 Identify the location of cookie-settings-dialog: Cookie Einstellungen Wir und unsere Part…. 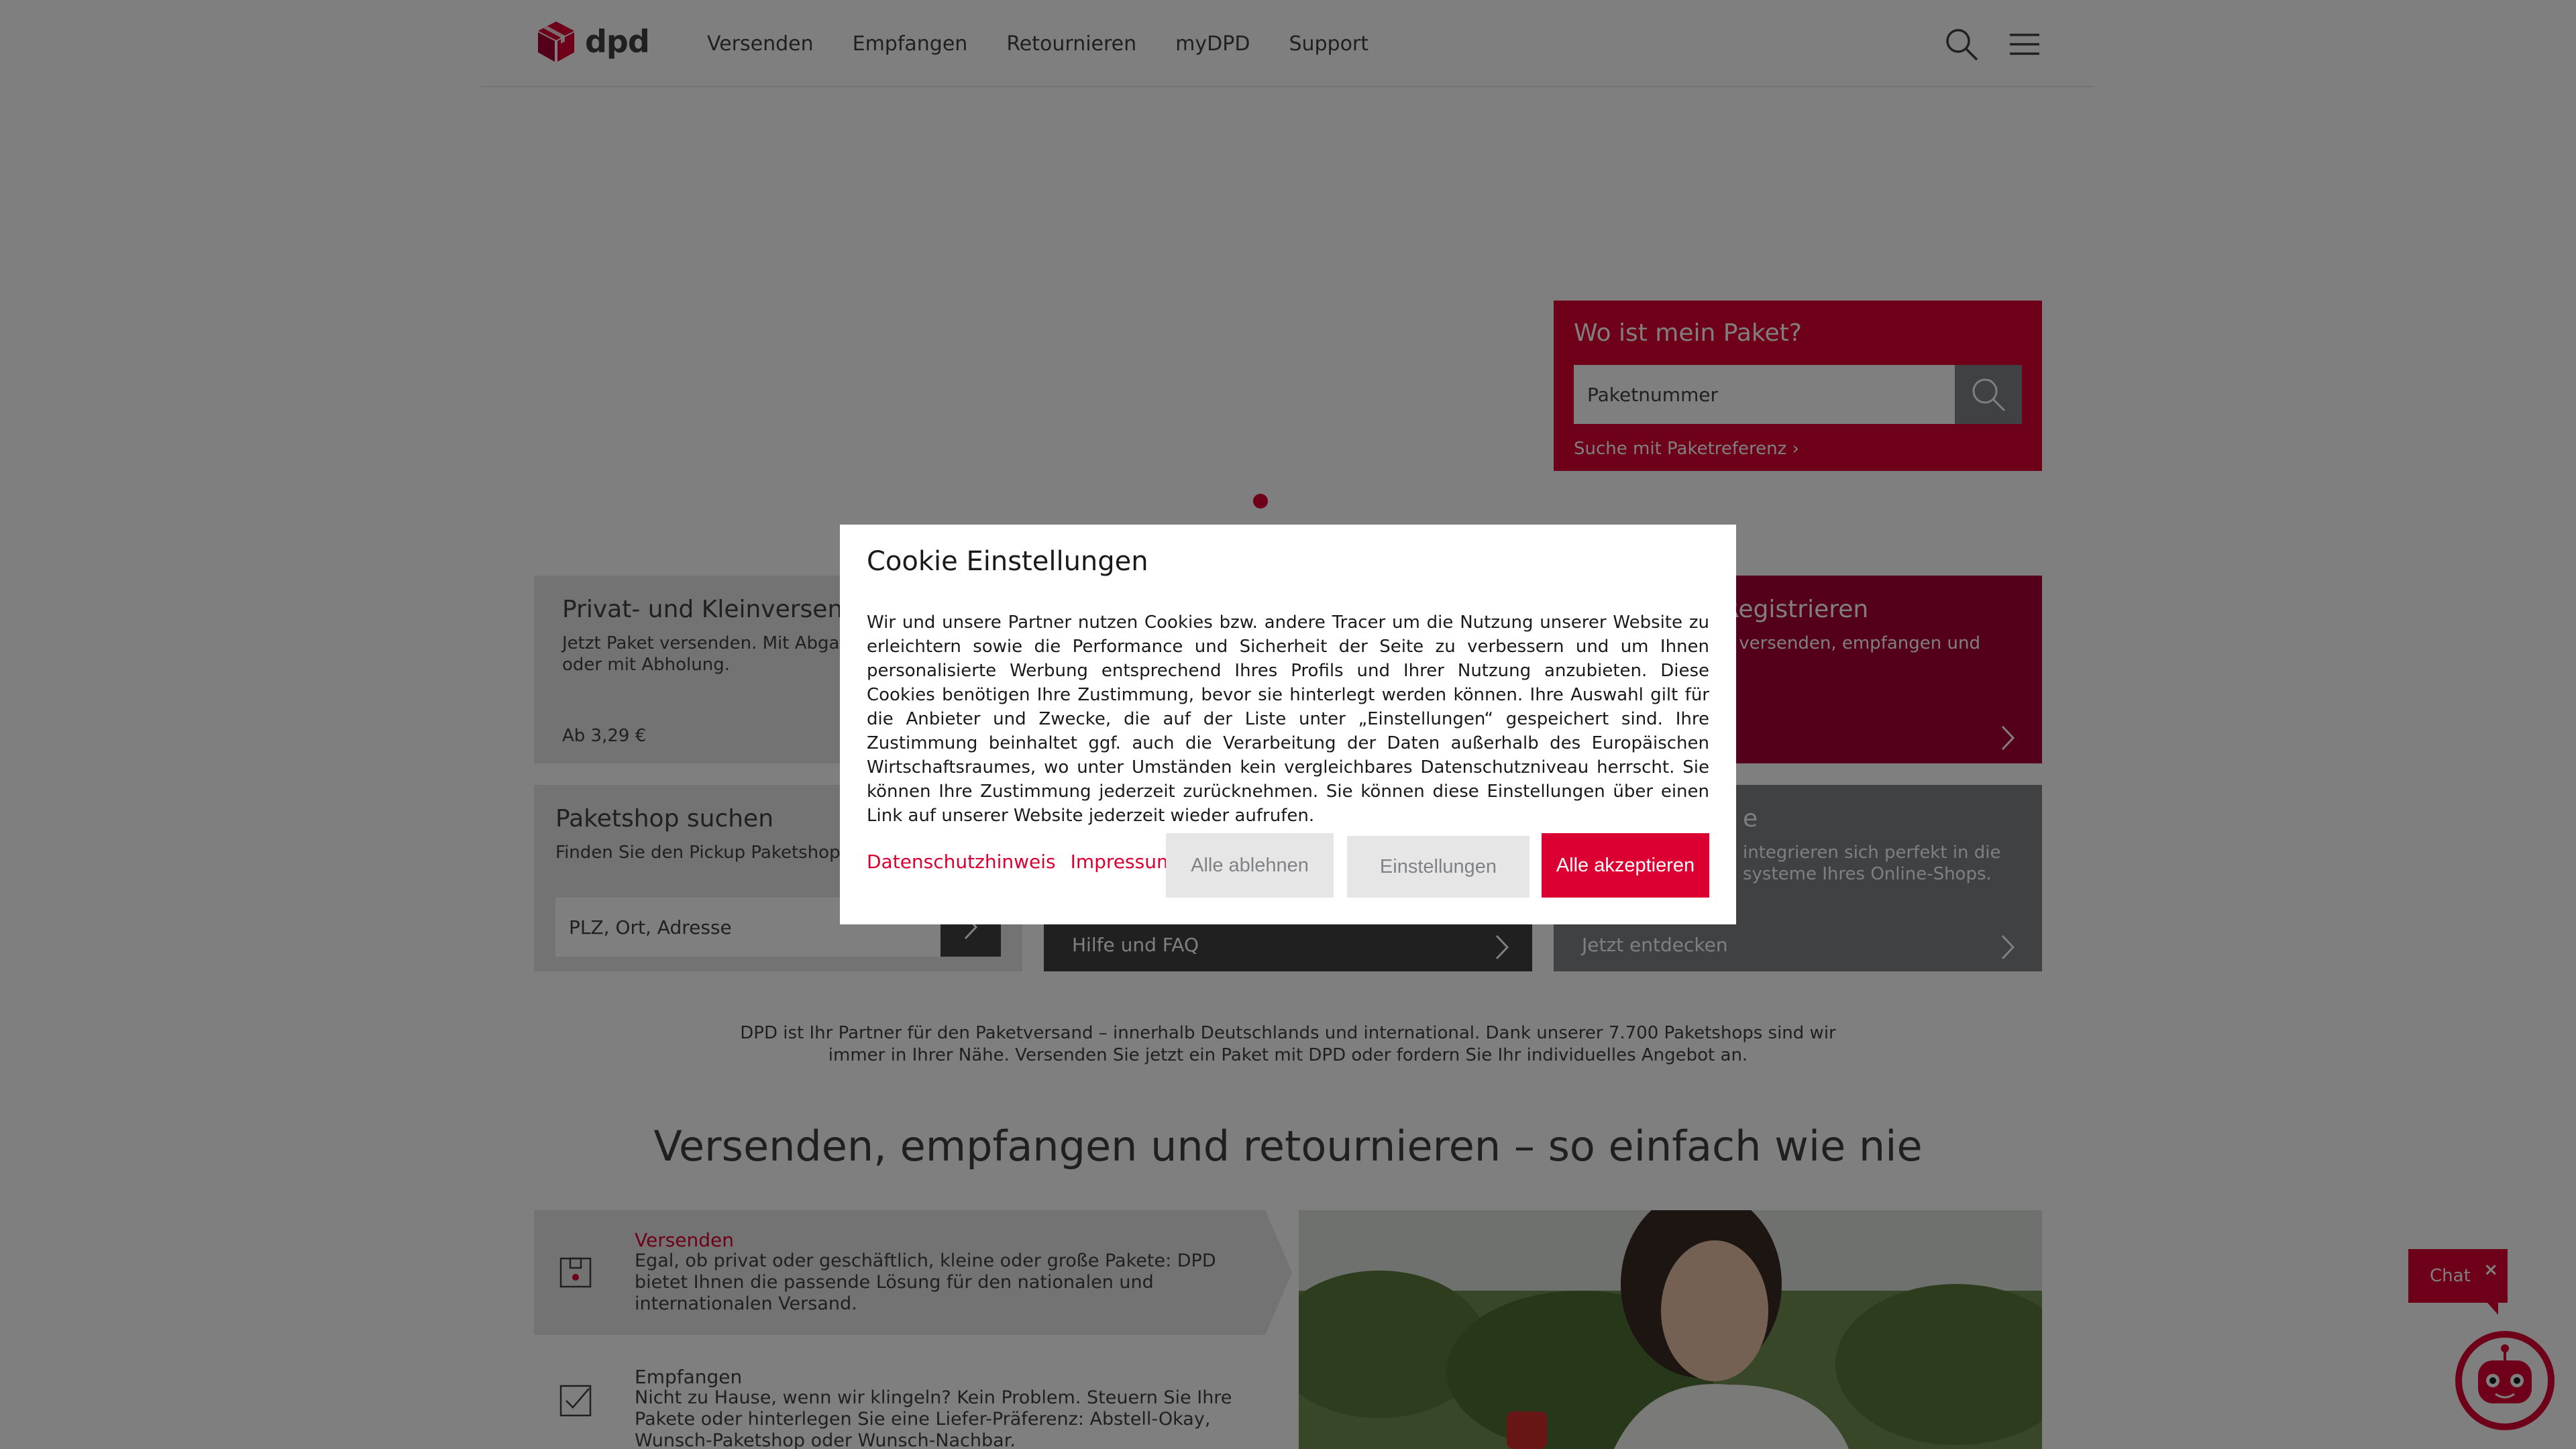
(1288, 724).